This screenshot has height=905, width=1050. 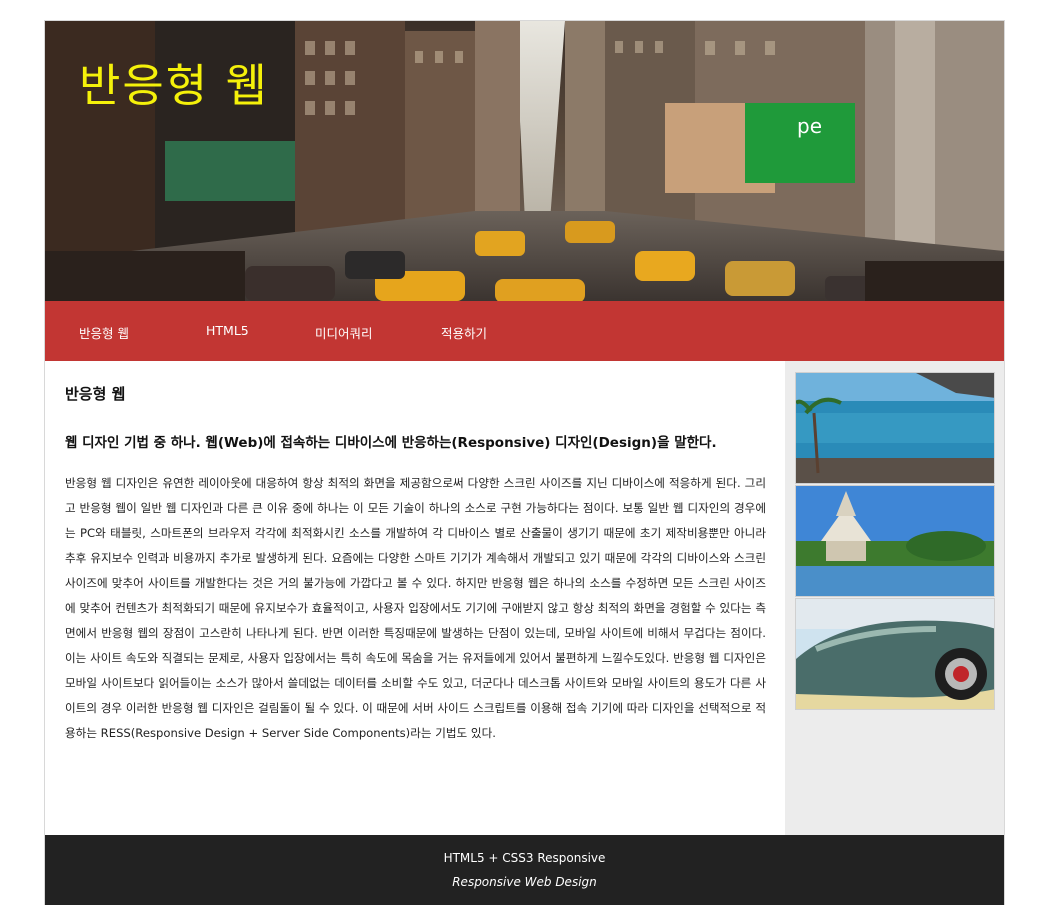 I want to click on sports-car-photo, so click(x=895, y=654).